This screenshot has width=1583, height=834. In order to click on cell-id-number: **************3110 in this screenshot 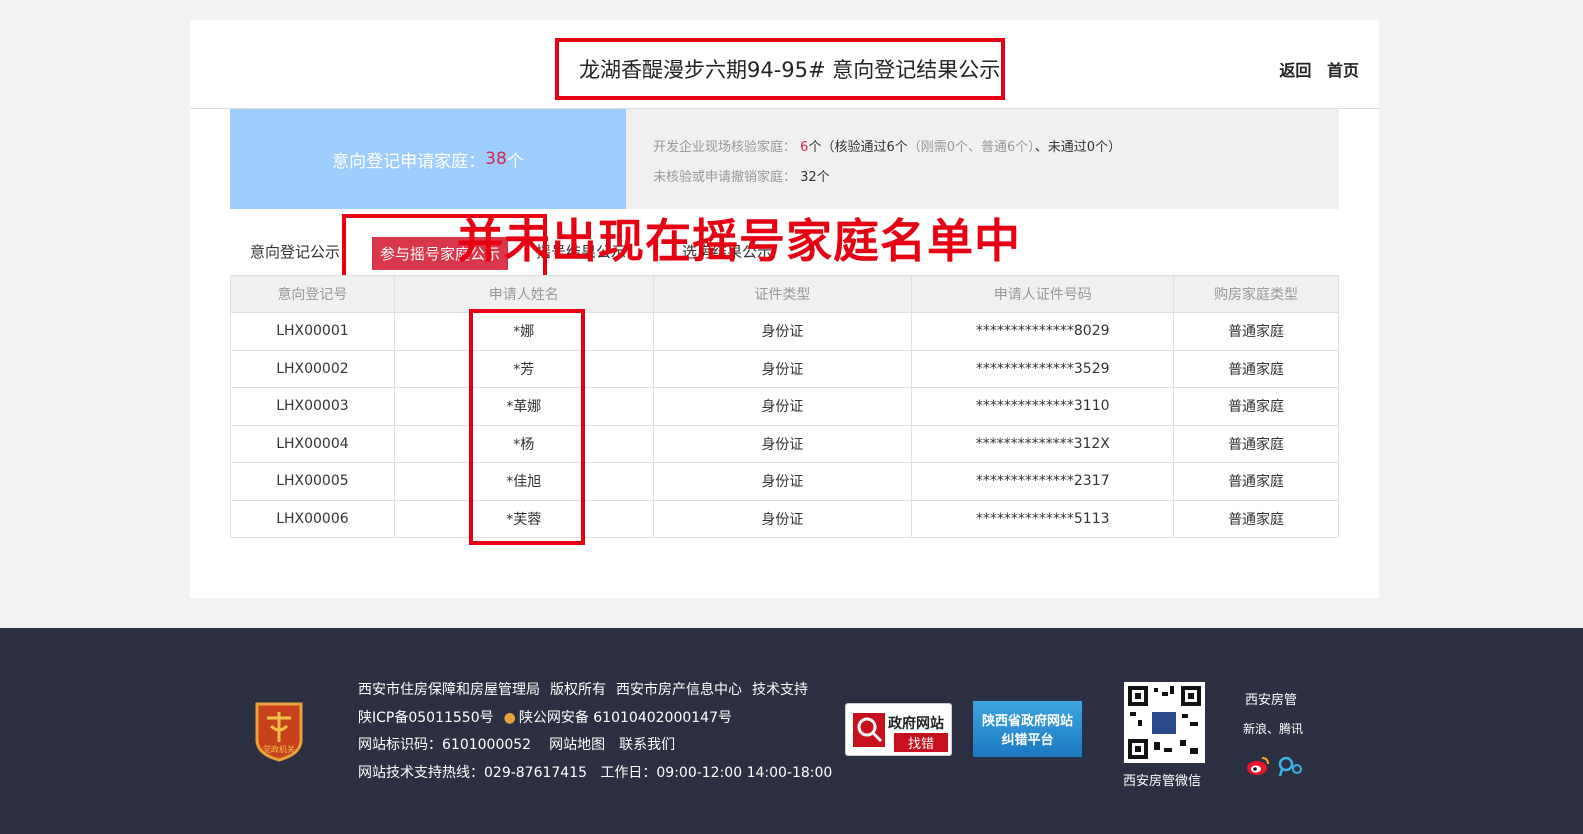, I will do `click(1043, 406)`.